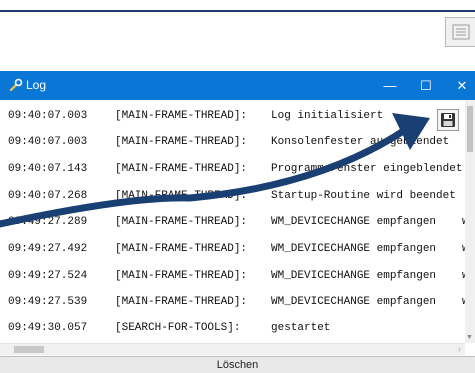  I want to click on window-title: Log, so click(36, 85).